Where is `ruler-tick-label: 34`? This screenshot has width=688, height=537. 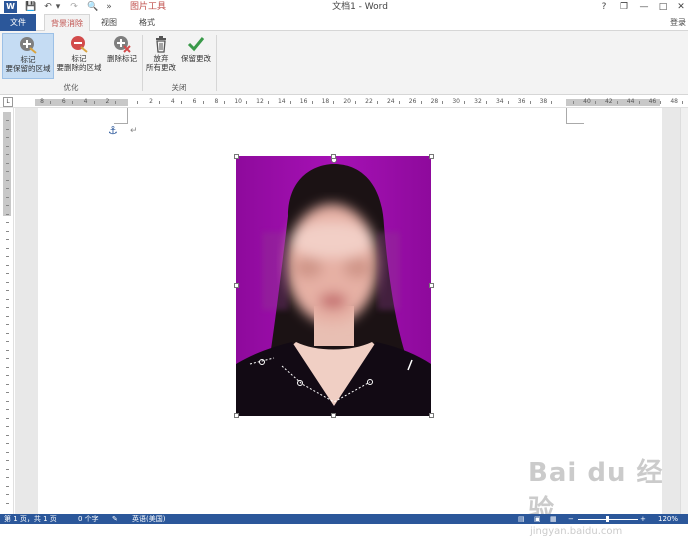
ruler-tick-label: 34 is located at coordinates (499, 101).